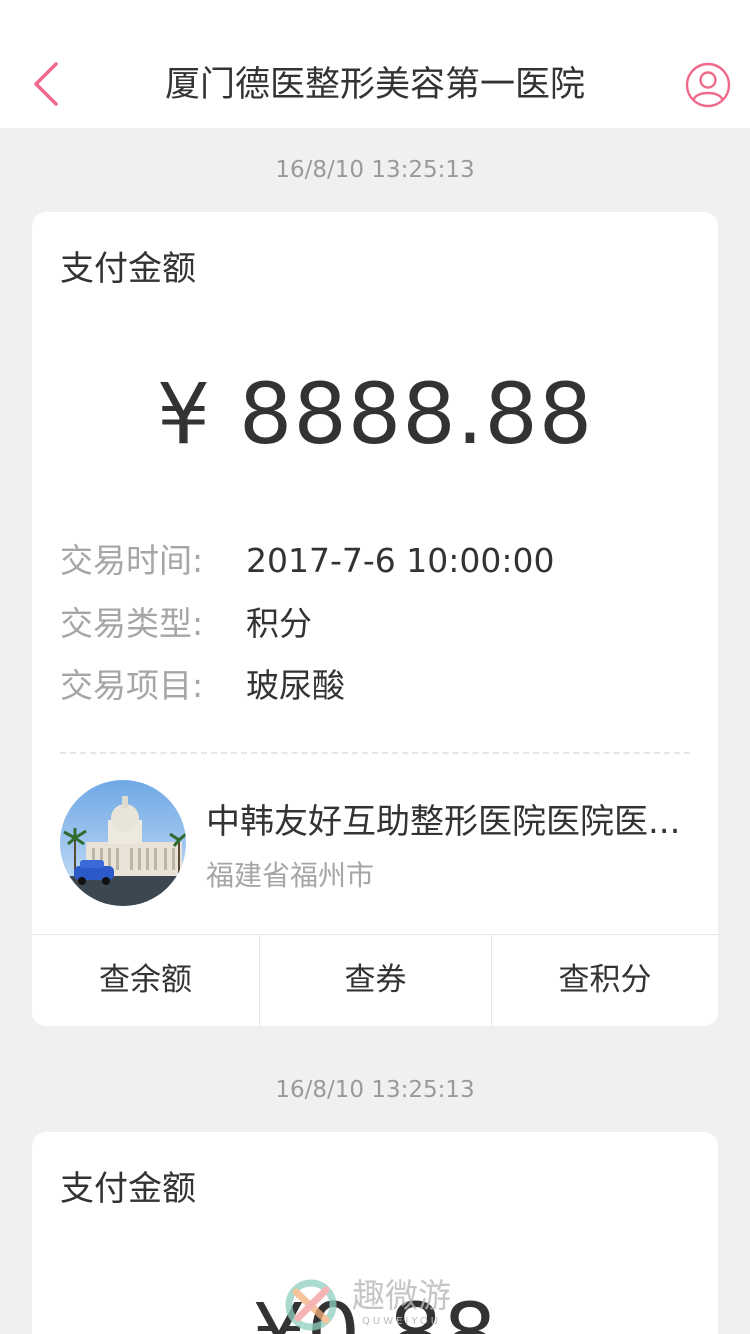  What do you see at coordinates (290, 875) in the screenshot?
I see `merchant-location: 福建省福州市` at bounding box center [290, 875].